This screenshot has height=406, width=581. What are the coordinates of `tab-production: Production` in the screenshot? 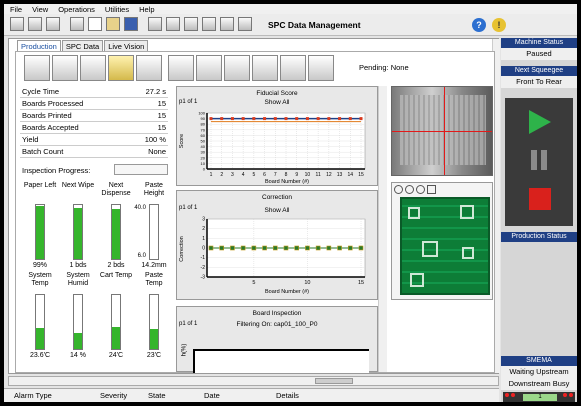 It's located at (39, 45).